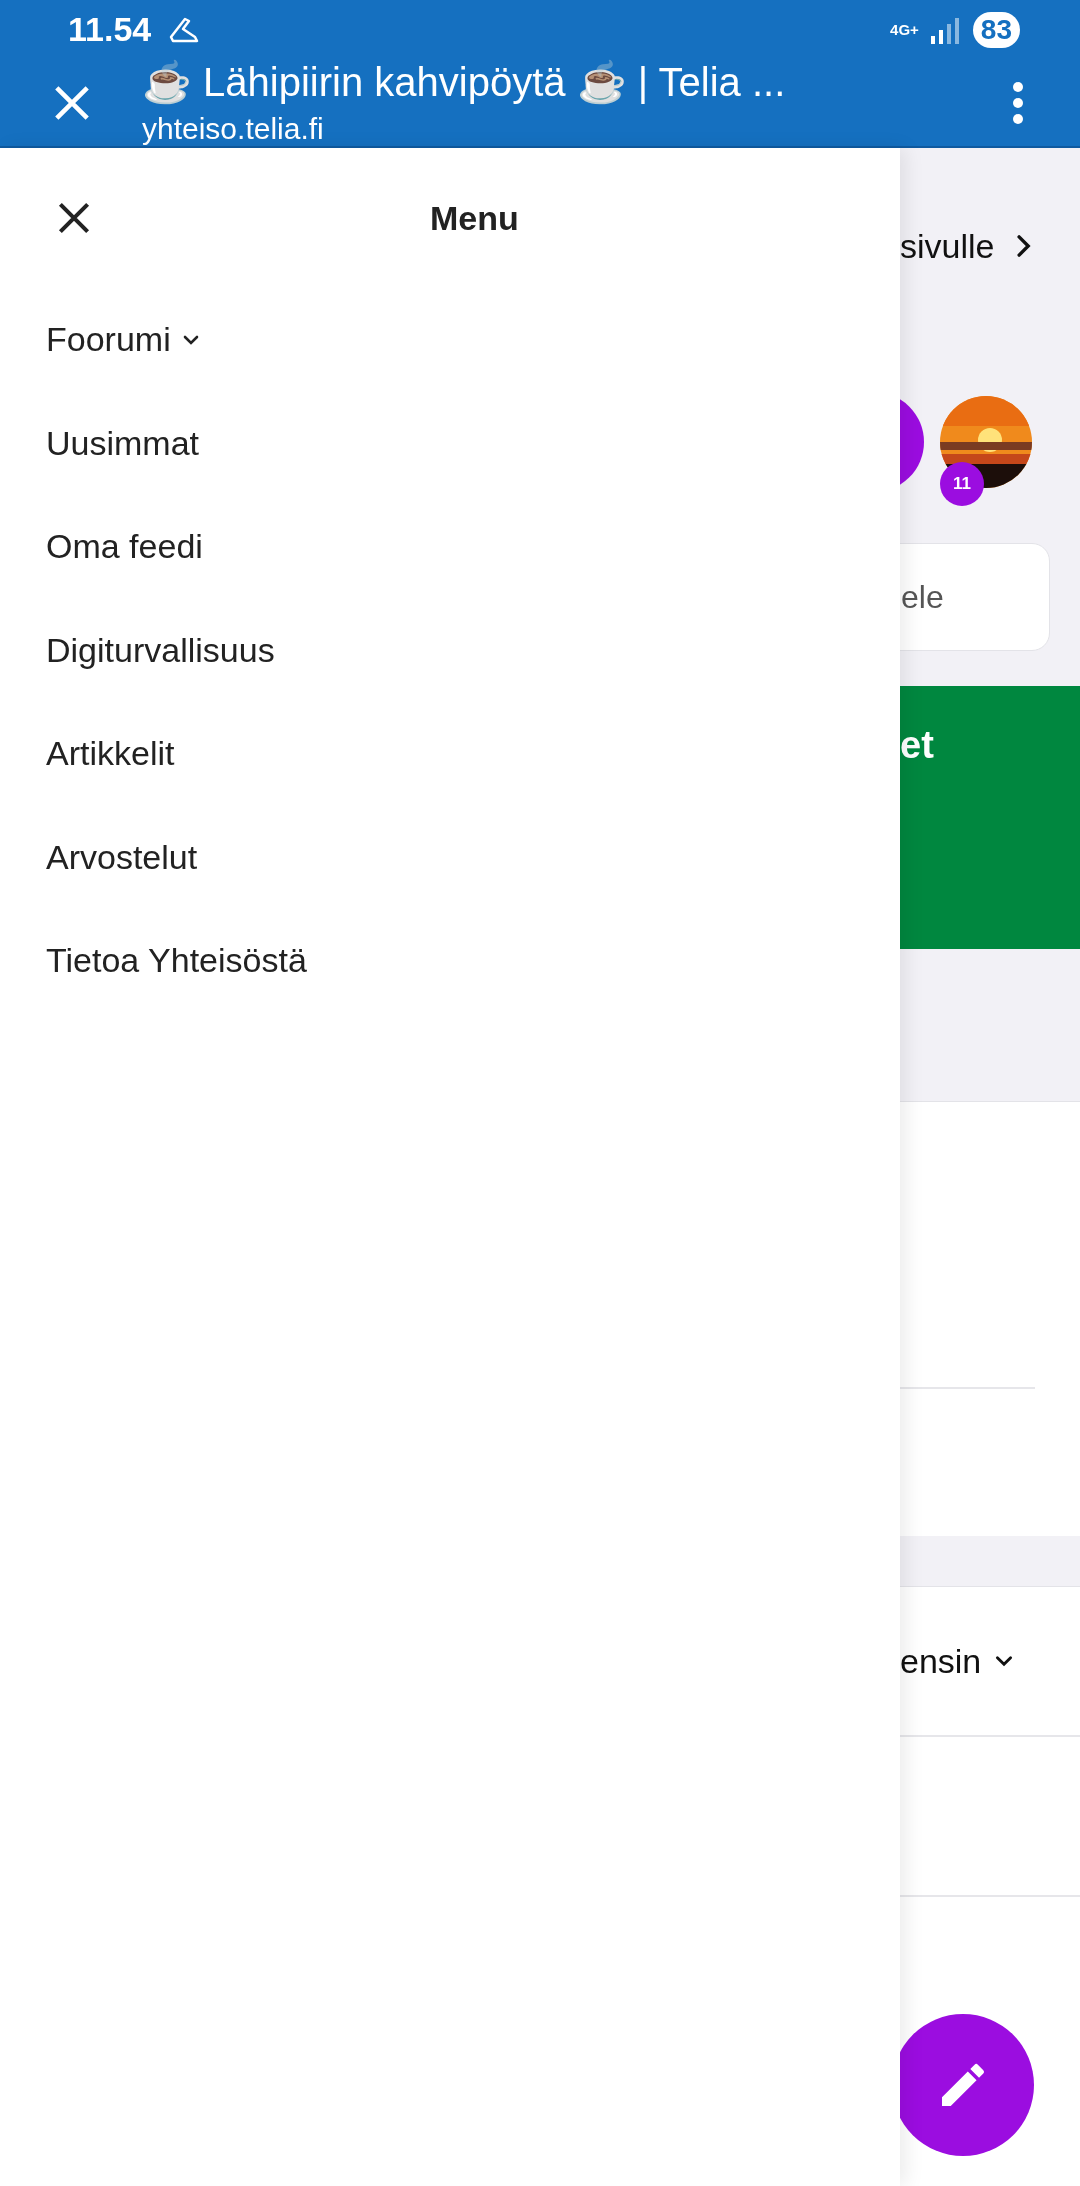 This screenshot has height=2186, width=1080. I want to click on menu-item: Foorumi, so click(123, 340).